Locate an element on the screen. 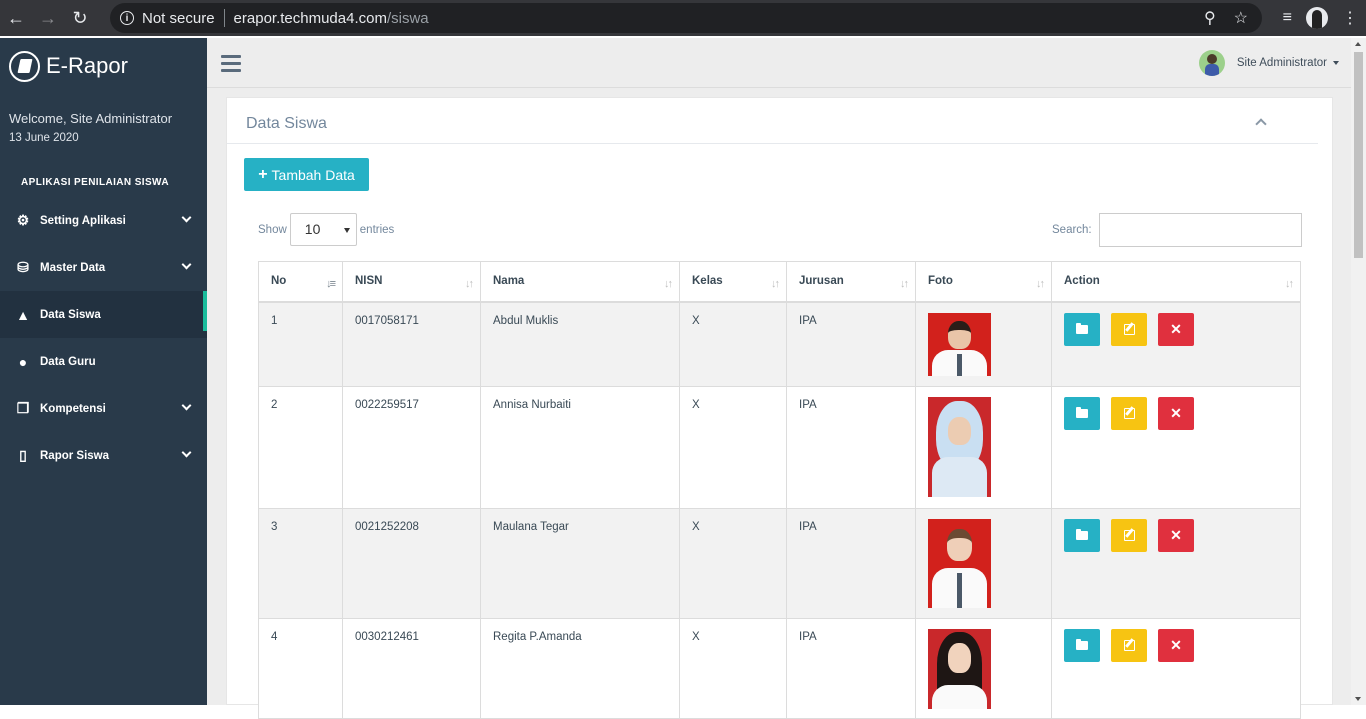 The width and height of the screenshot is (1366, 719). profile-avatar is located at coordinates (1317, 18).